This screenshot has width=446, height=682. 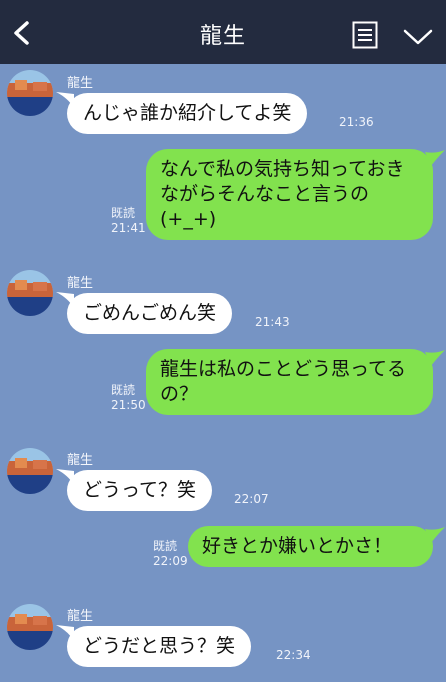 What do you see at coordinates (170, 561) in the screenshot?
I see `message-time: 22:09` at bounding box center [170, 561].